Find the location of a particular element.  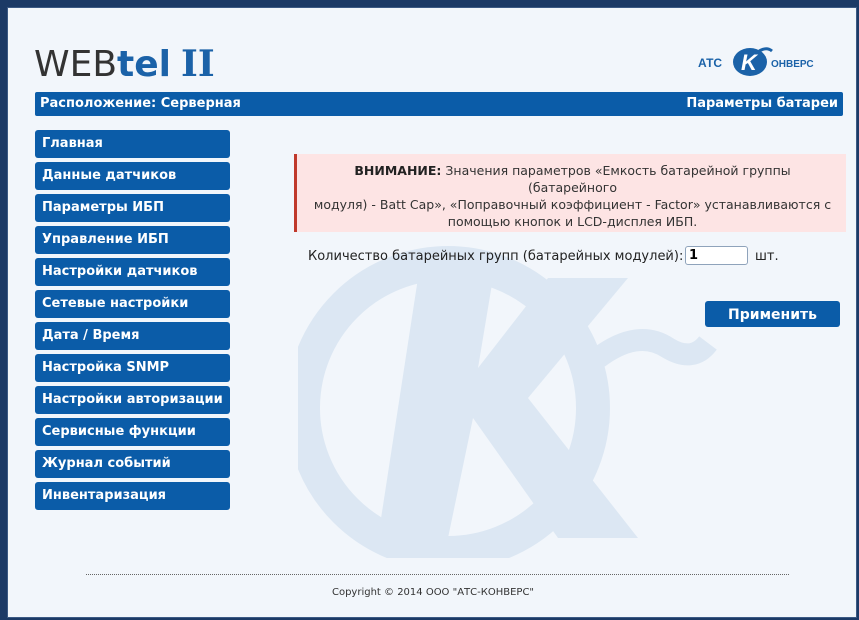

apply-button: Применить is located at coordinates (772, 314).